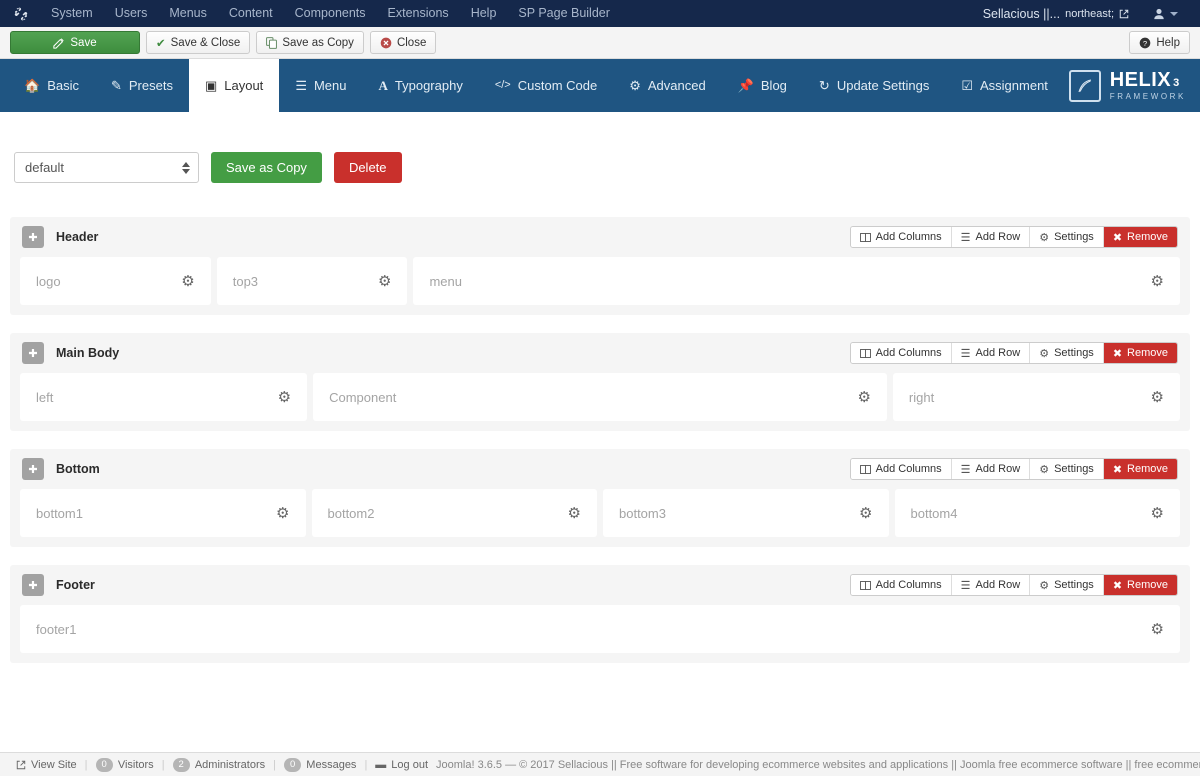 The image size is (1200, 776). I want to click on rows-icon: ☰, so click(965, 353).